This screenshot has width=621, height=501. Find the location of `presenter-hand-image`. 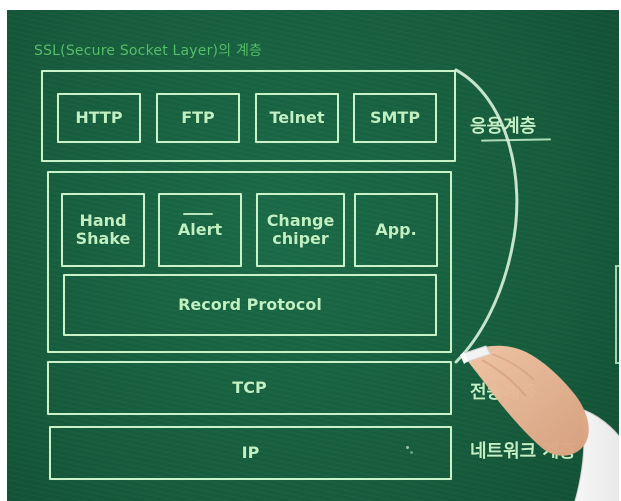

presenter-hand-image is located at coordinates (539, 423).